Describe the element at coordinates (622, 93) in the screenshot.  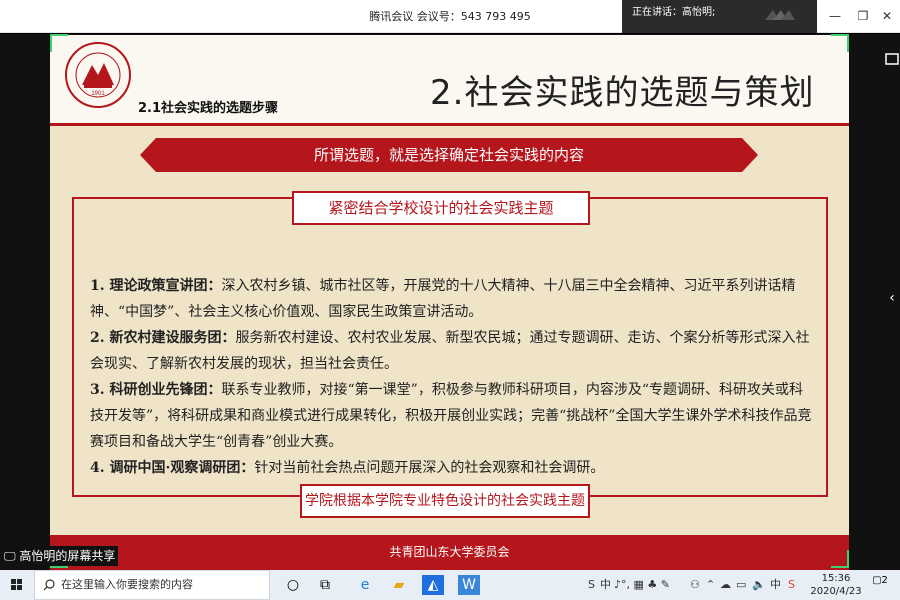
I see `slide-title: 2.社会实践的选题与策划` at that location.